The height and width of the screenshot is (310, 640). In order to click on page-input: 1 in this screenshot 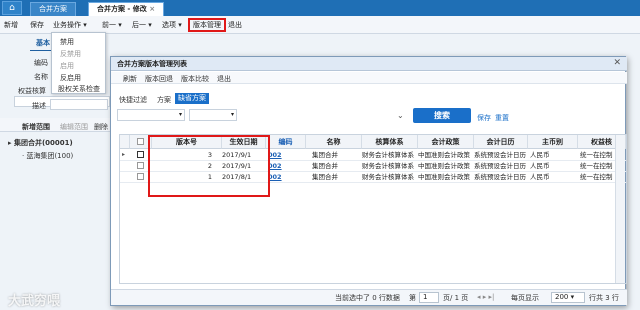, I will do `click(429, 297)`.